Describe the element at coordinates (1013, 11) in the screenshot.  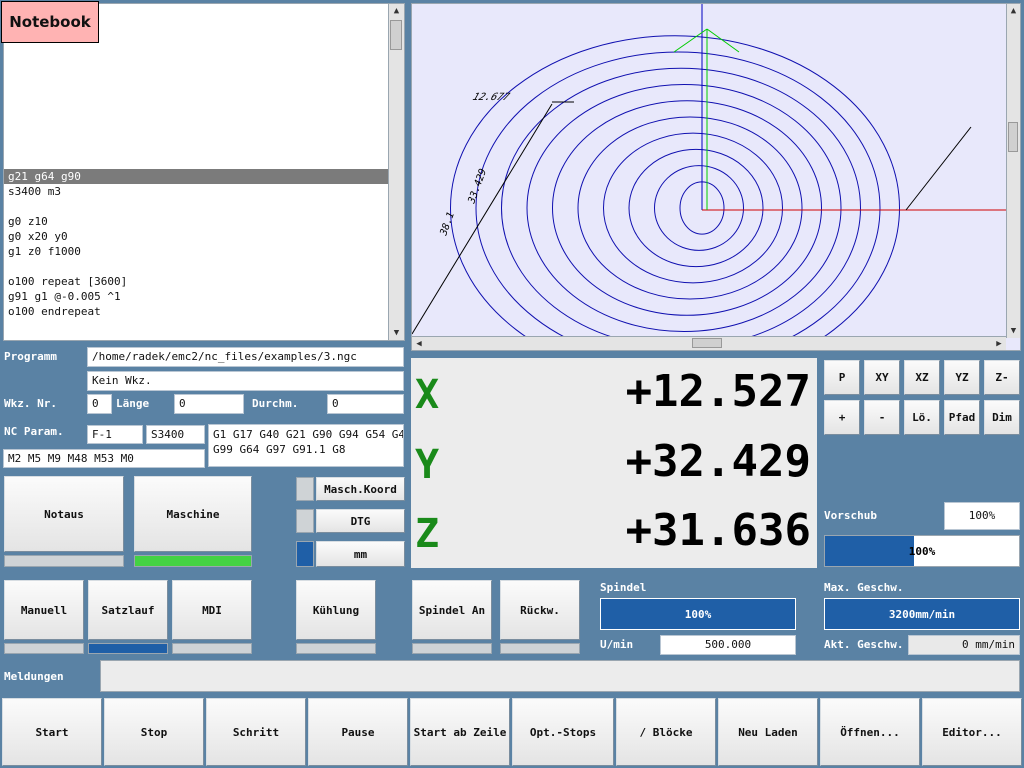
I see `preview-scroll-up-icon: ▲` at that location.